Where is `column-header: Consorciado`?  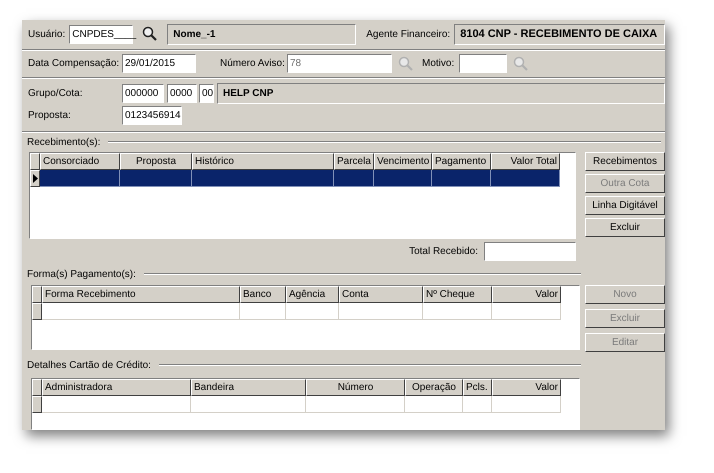
column-header: Consorciado is located at coordinates (80, 161).